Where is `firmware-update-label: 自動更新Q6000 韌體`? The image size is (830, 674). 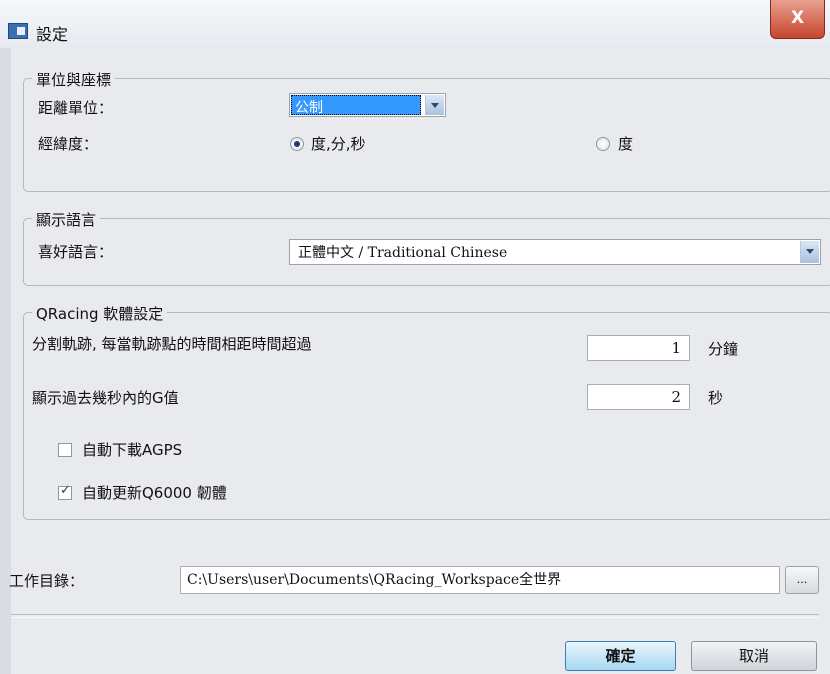 firmware-update-label: 自動更新Q6000 韌體 is located at coordinates (154, 492).